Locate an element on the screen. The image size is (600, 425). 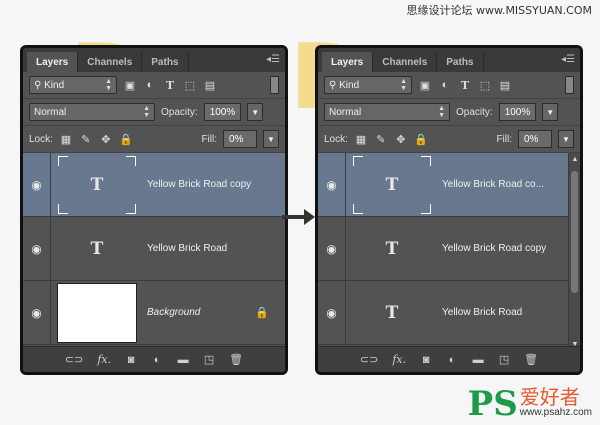
scroll-up-icon: ▲ is located at coordinates (574, 159).